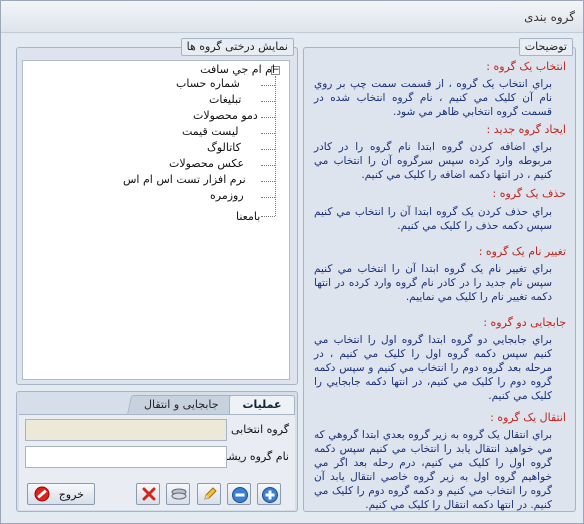  Describe the element at coordinates (225, 115) in the screenshot. I see `tree-node: دمو محصولات` at that location.